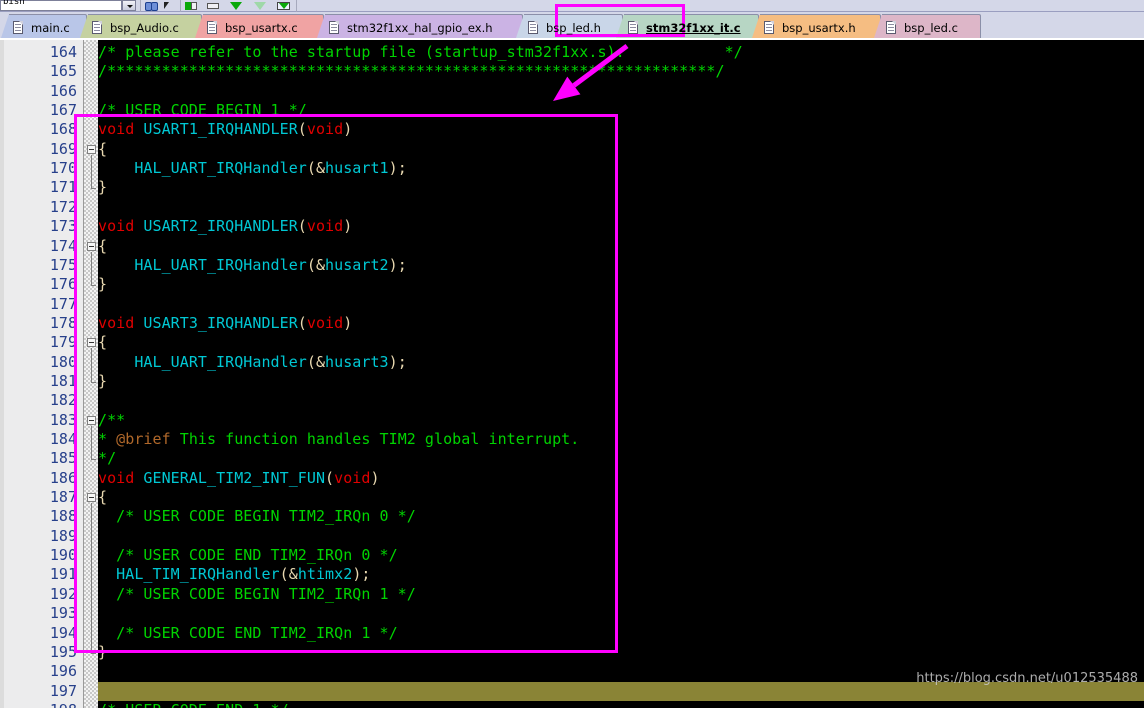  Describe the element at coordinates (61, 5) in the screenshot. I see `find-combo-box: bish` at that location.